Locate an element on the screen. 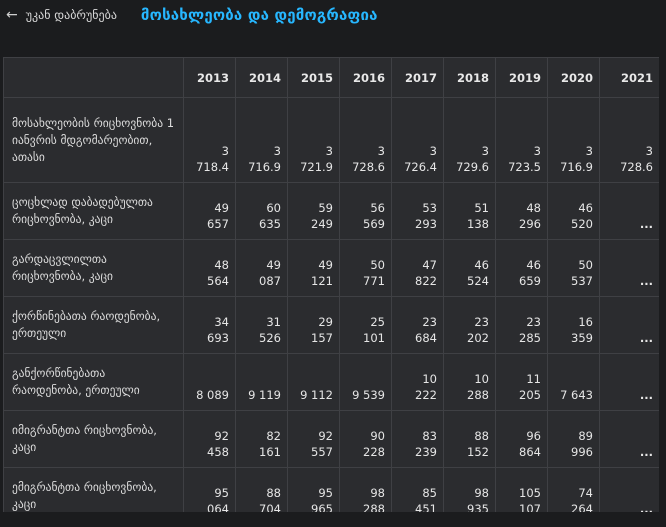  table-cell: 46 520 is located at coordinates (573, 211).